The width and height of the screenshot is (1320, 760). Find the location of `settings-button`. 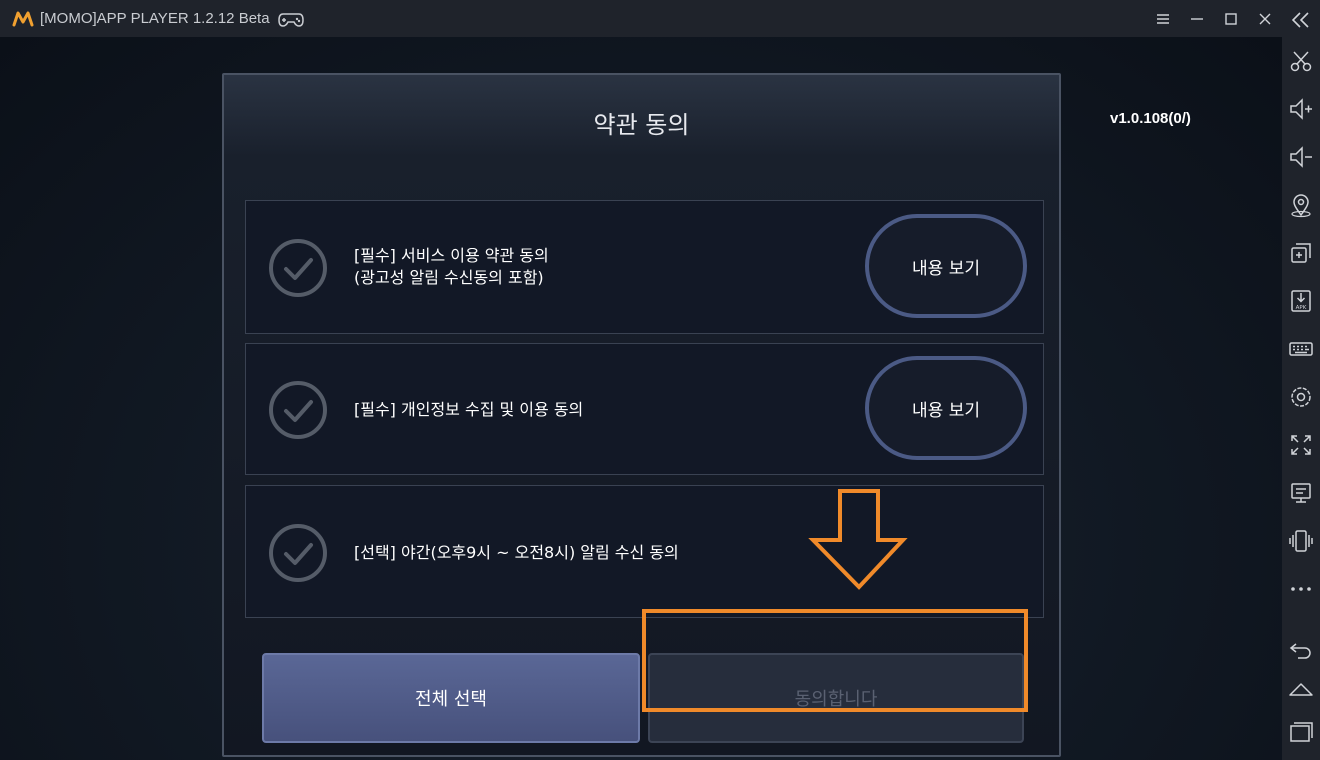

settings-button is located at coordinates (1301, 397).